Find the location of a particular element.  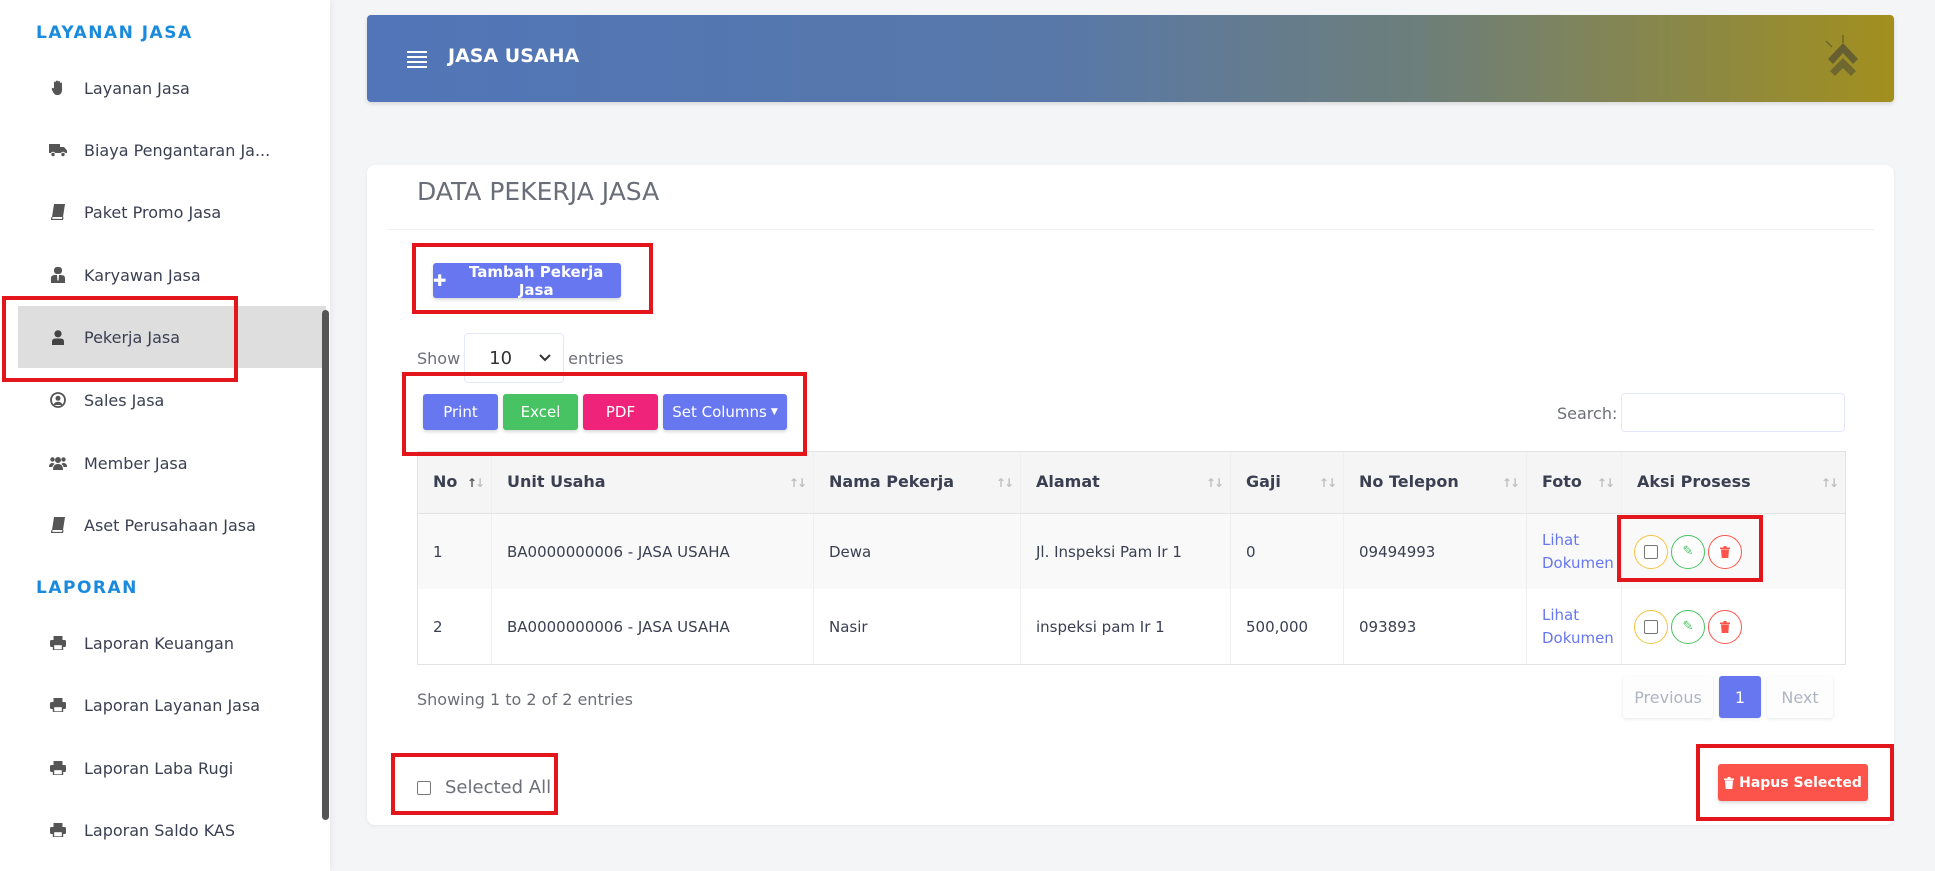

sidebar-item-laporan-laba-rugi: Laporan Laba Rugi is located at coordinates (172, 768).